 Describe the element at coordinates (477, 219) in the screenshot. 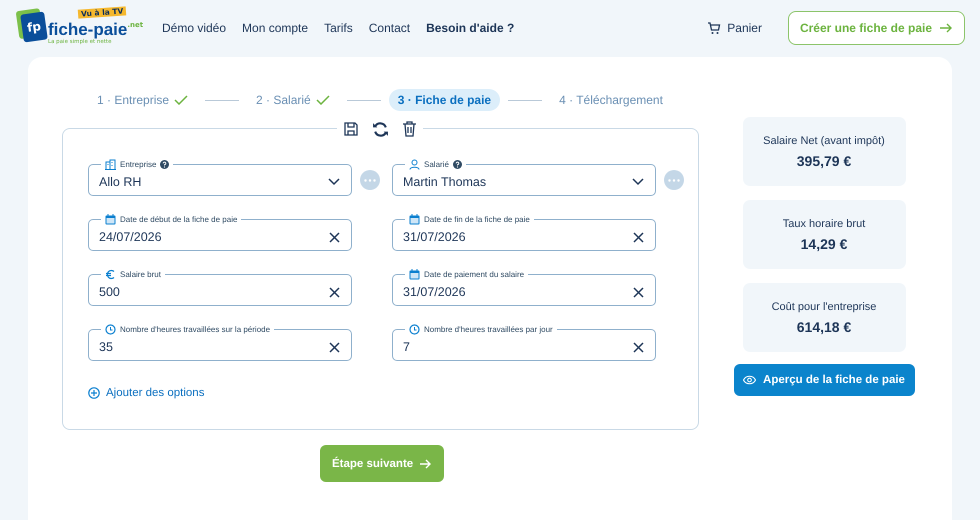

I see `field-label: Date de fin de la fiche de paie` at that location.